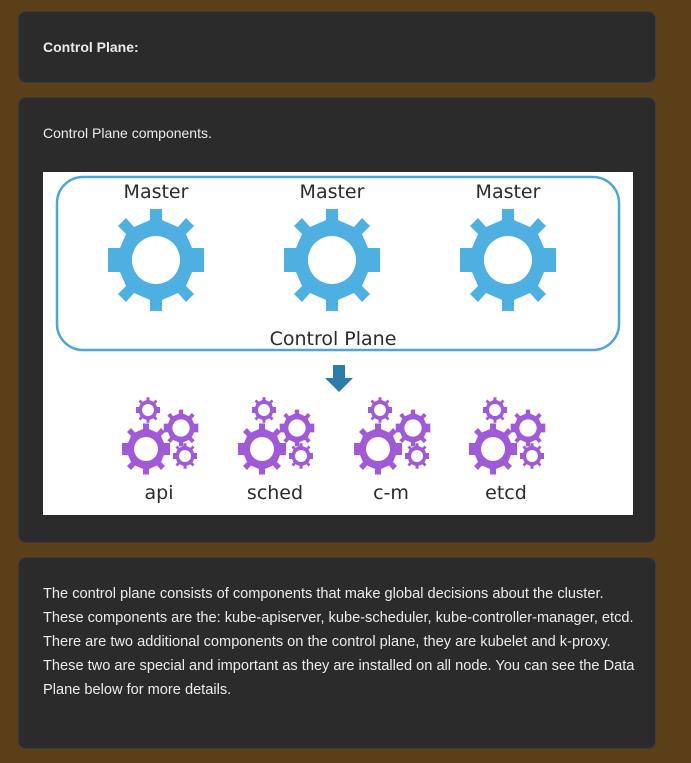 The width and height of the screenshot is (691, 763). I want to click on section-title: Control Plane:, so click(91, 47).